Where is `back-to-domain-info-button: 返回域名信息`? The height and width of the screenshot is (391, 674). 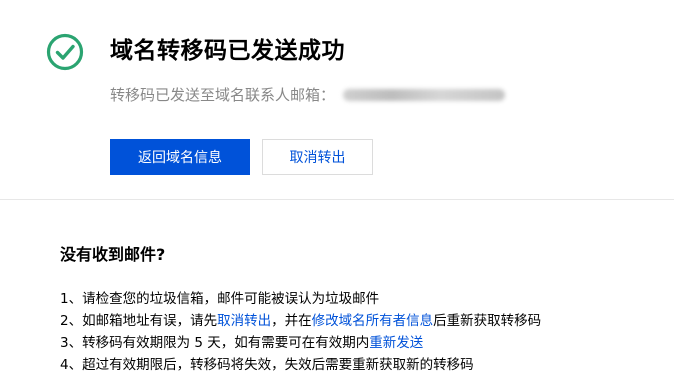 back-to-domain-info-button: 返回域名信息 is located at coordinates (180, 157).